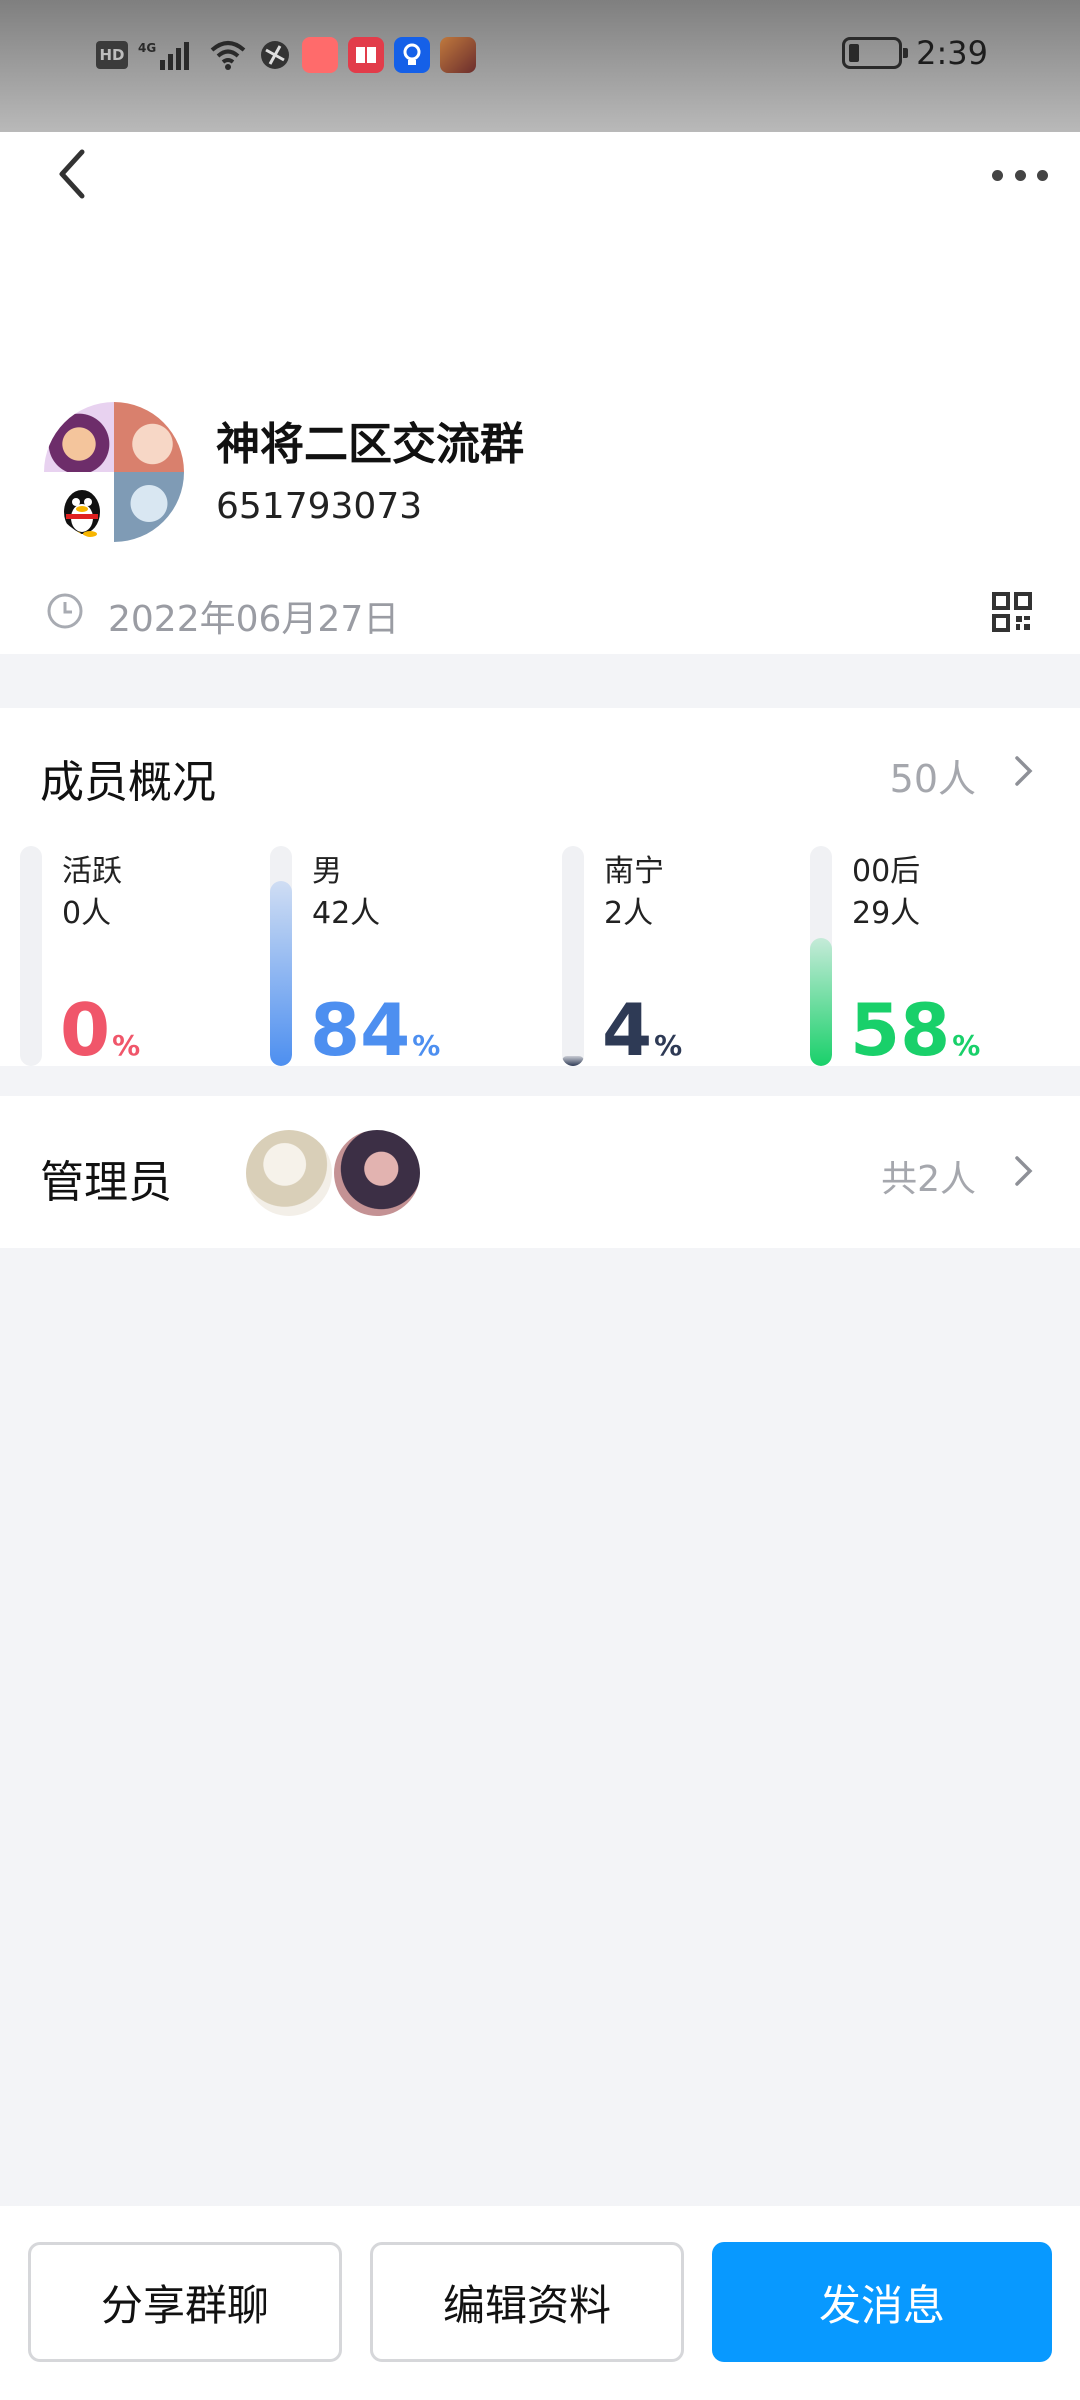  I want to click on back-button, so click(74, 174).